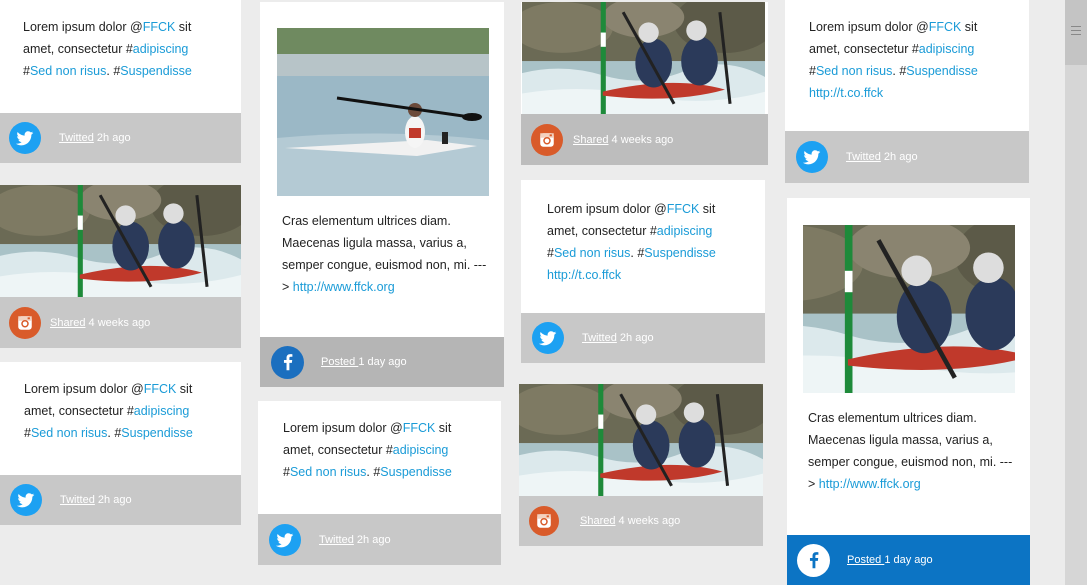 Image resolution: width=1087 pixels, height=585 pixels. What do you see at coordinates (1076, 32) in the screenshot?
I see `scrollbar-thumb` at bounding box center [1076, 32].